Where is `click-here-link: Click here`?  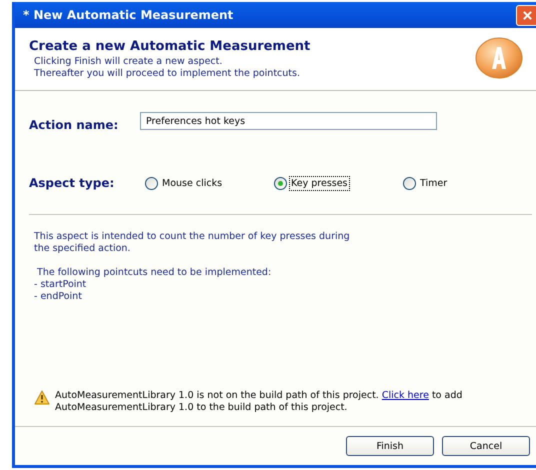
click-here-link: Click here is located at coordinates (405, 395).